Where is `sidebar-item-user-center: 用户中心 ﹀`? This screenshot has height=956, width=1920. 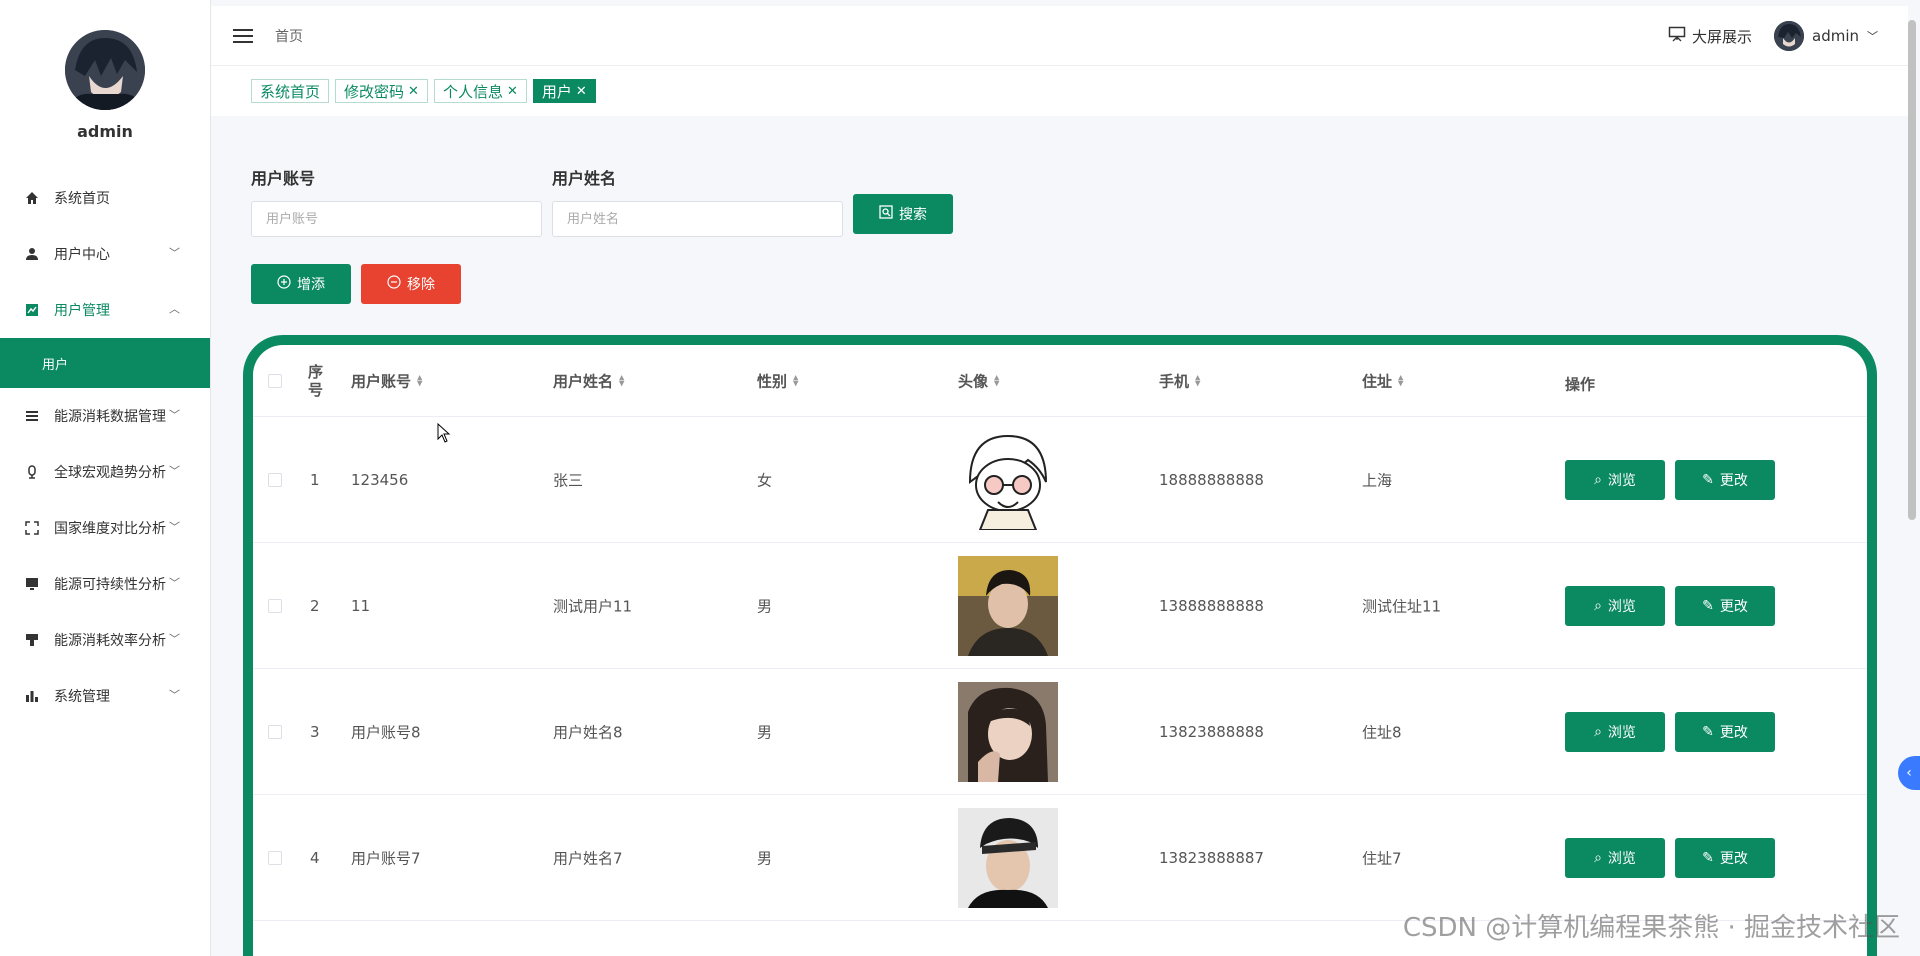 sidebar-item-user-center: 用户中心 ﹀ is located at coordinates (105, 254).